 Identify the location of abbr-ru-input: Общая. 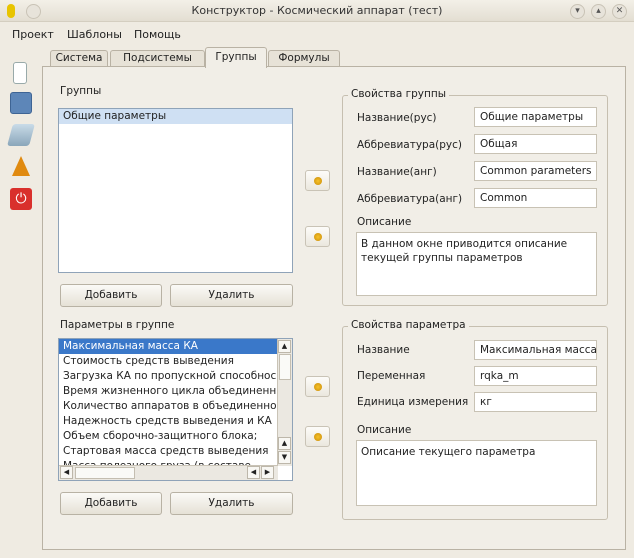
(535, 144).